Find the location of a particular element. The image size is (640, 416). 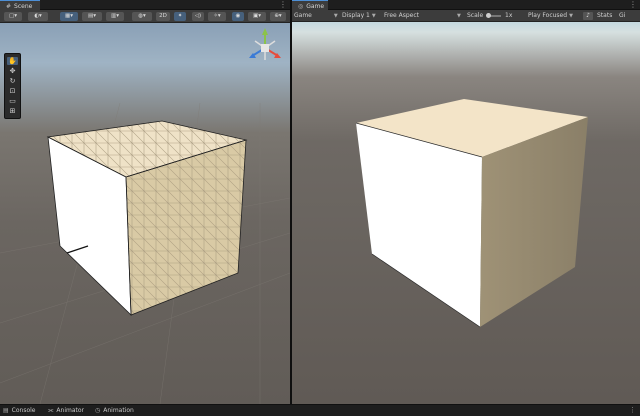

game-view-dropdown: Game ▼ is located at coordinates (316, 16).